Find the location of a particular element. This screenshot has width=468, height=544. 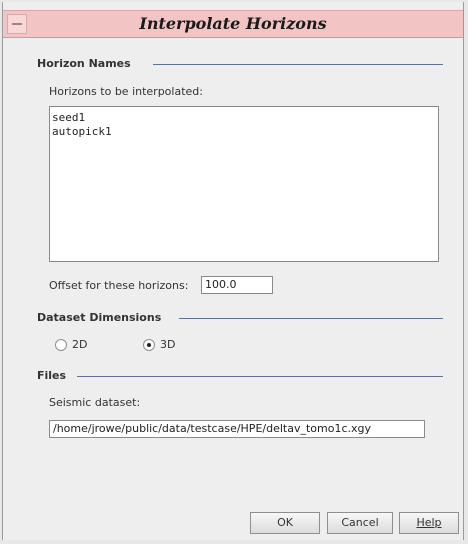

list-item: seed1 is located at coordinates (244, 118).